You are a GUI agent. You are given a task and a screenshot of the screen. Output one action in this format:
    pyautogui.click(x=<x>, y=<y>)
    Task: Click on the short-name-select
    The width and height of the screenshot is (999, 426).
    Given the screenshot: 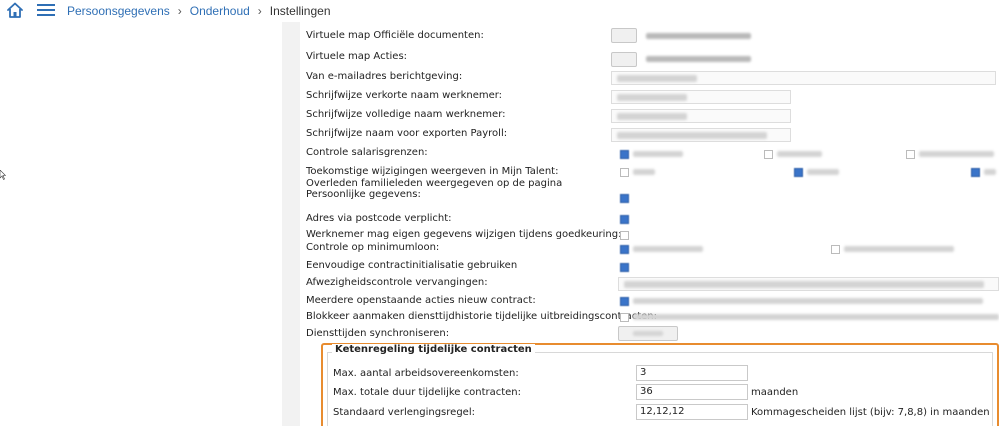 What is the action you would take?
    pyautogui.click(x=701, y=97)
    